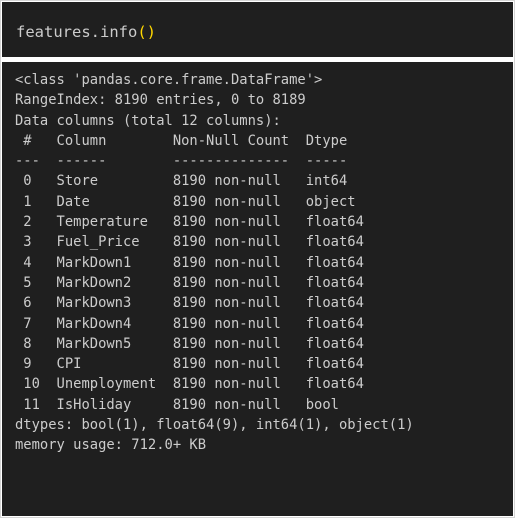 This screenshot has width=515, height=518. Describe the element at coordinates (189, 384) in the screenshot. I see `output-line: 10 Unemployment 8190 non-null float64` at that location.